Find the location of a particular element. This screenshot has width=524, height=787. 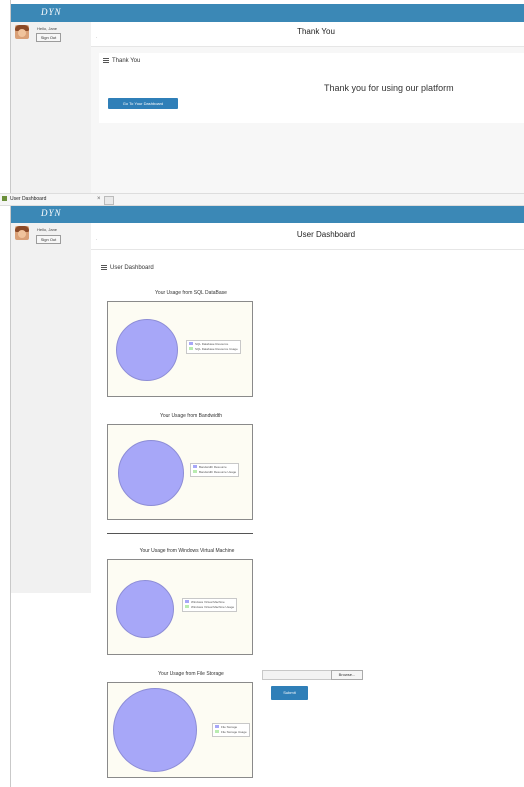

submit-button: Submit is located at coordinates (289, 693).